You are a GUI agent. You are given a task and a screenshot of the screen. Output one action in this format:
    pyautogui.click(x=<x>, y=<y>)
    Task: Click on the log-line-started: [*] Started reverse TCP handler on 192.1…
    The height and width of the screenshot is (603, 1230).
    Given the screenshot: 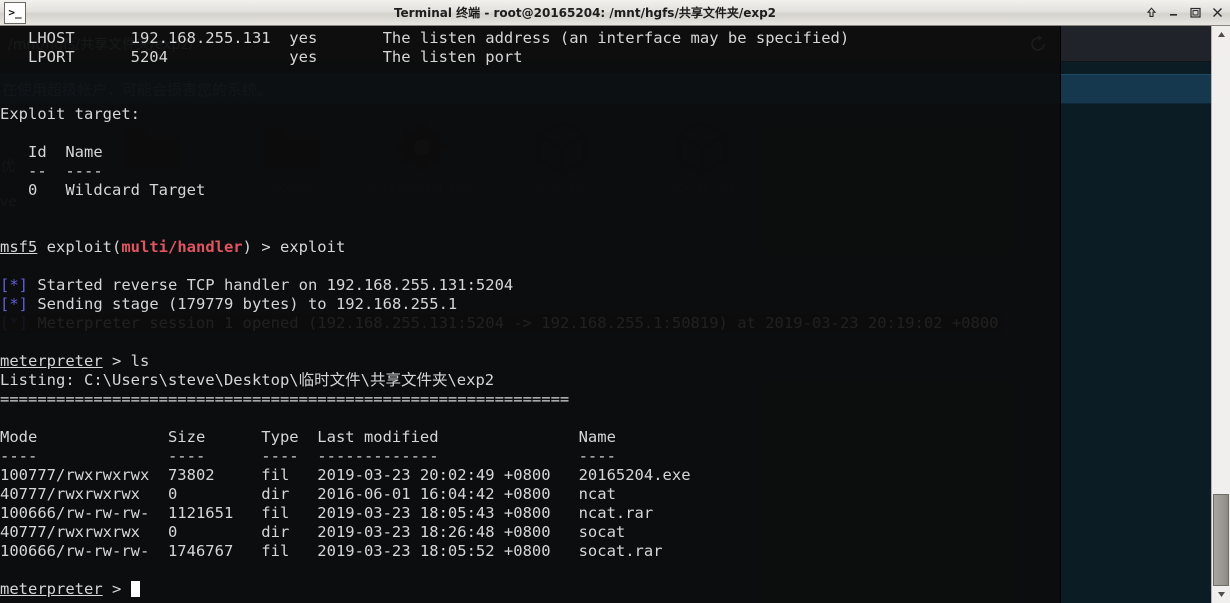 What is the action you would take?
    pyautogui.click(x=256, y=285)
    